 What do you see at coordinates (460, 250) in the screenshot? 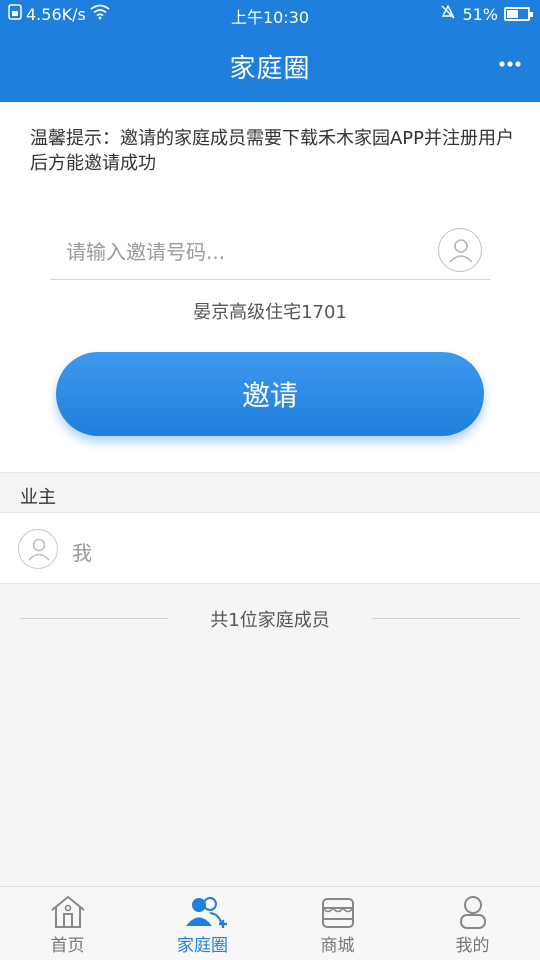
I see `contact-picker-icon` at bounding box center [460, 250].